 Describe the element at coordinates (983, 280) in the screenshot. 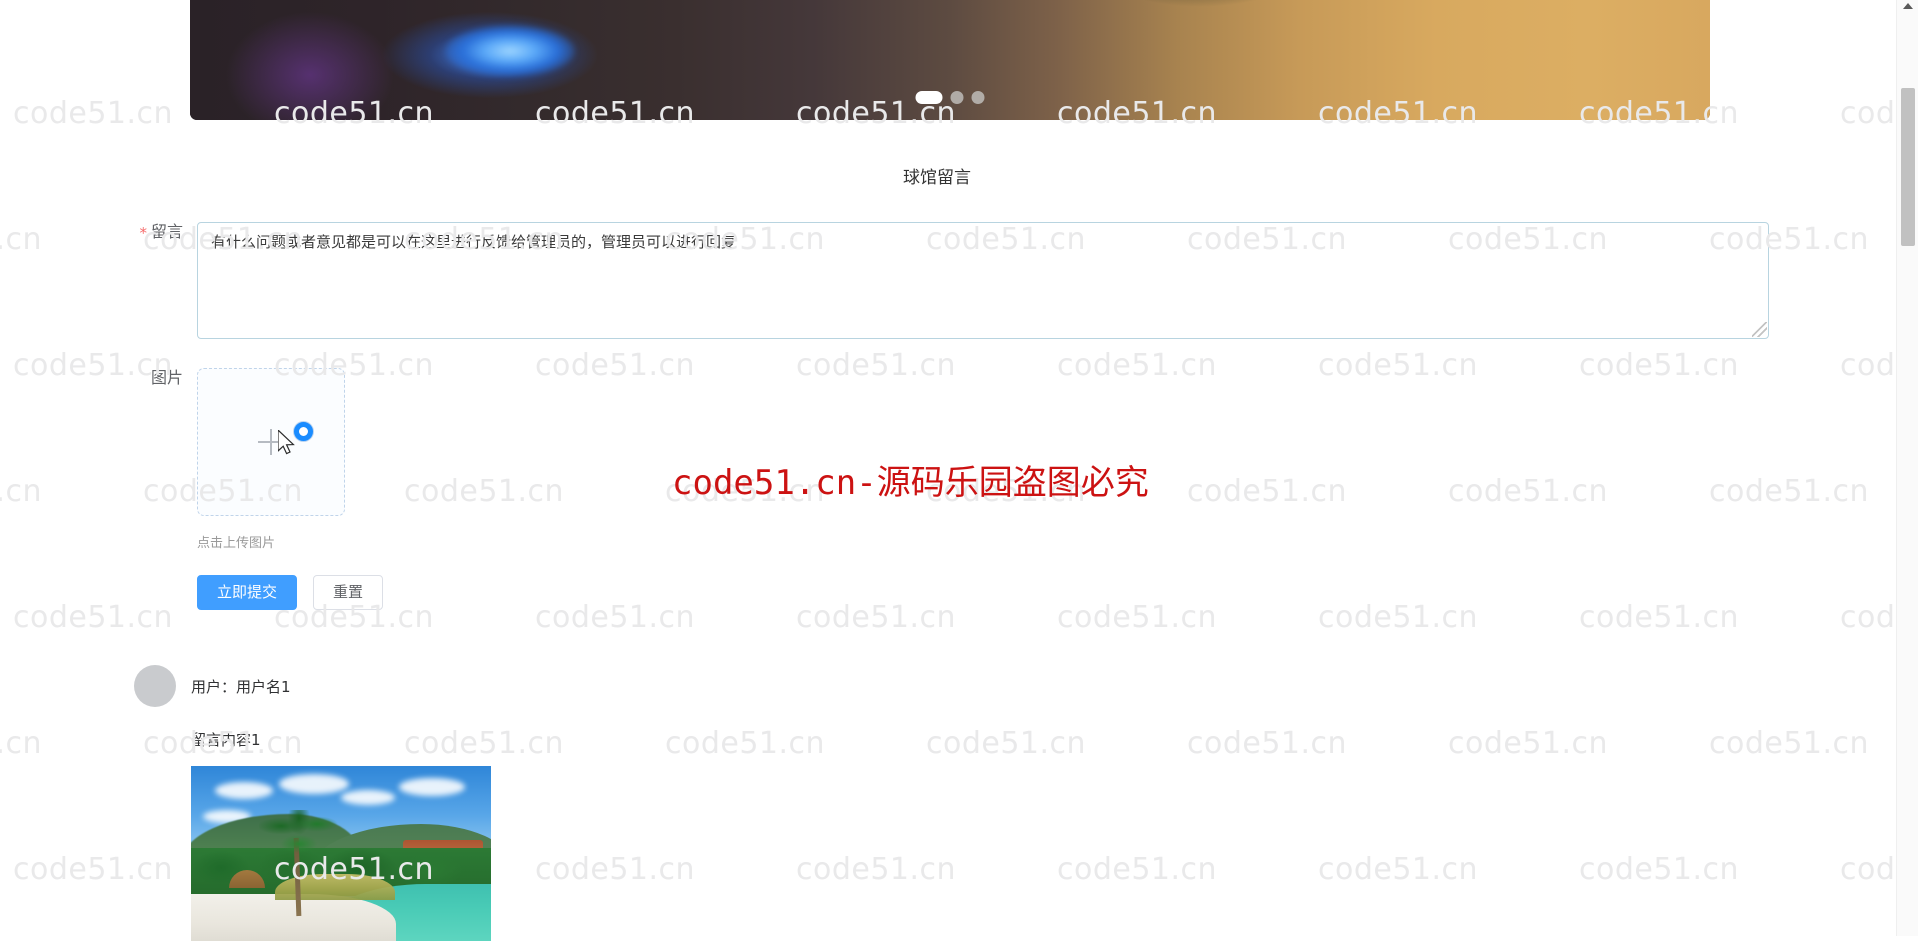

I see `message-textarea: 有什么问题或者意见都是可以在这里进行反馈给管理员的，管理员可以进行回复` at that location.